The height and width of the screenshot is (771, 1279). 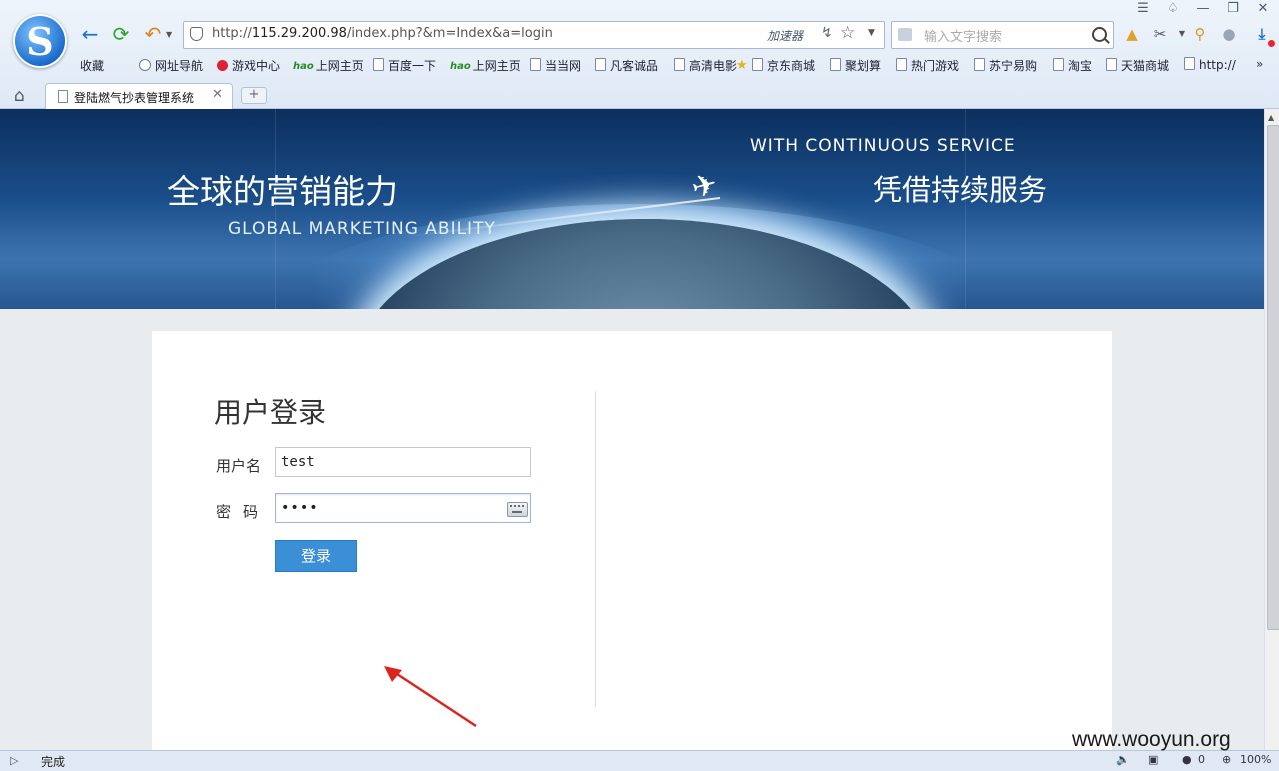 I want to click on password-input, so click(x=403, y=508).